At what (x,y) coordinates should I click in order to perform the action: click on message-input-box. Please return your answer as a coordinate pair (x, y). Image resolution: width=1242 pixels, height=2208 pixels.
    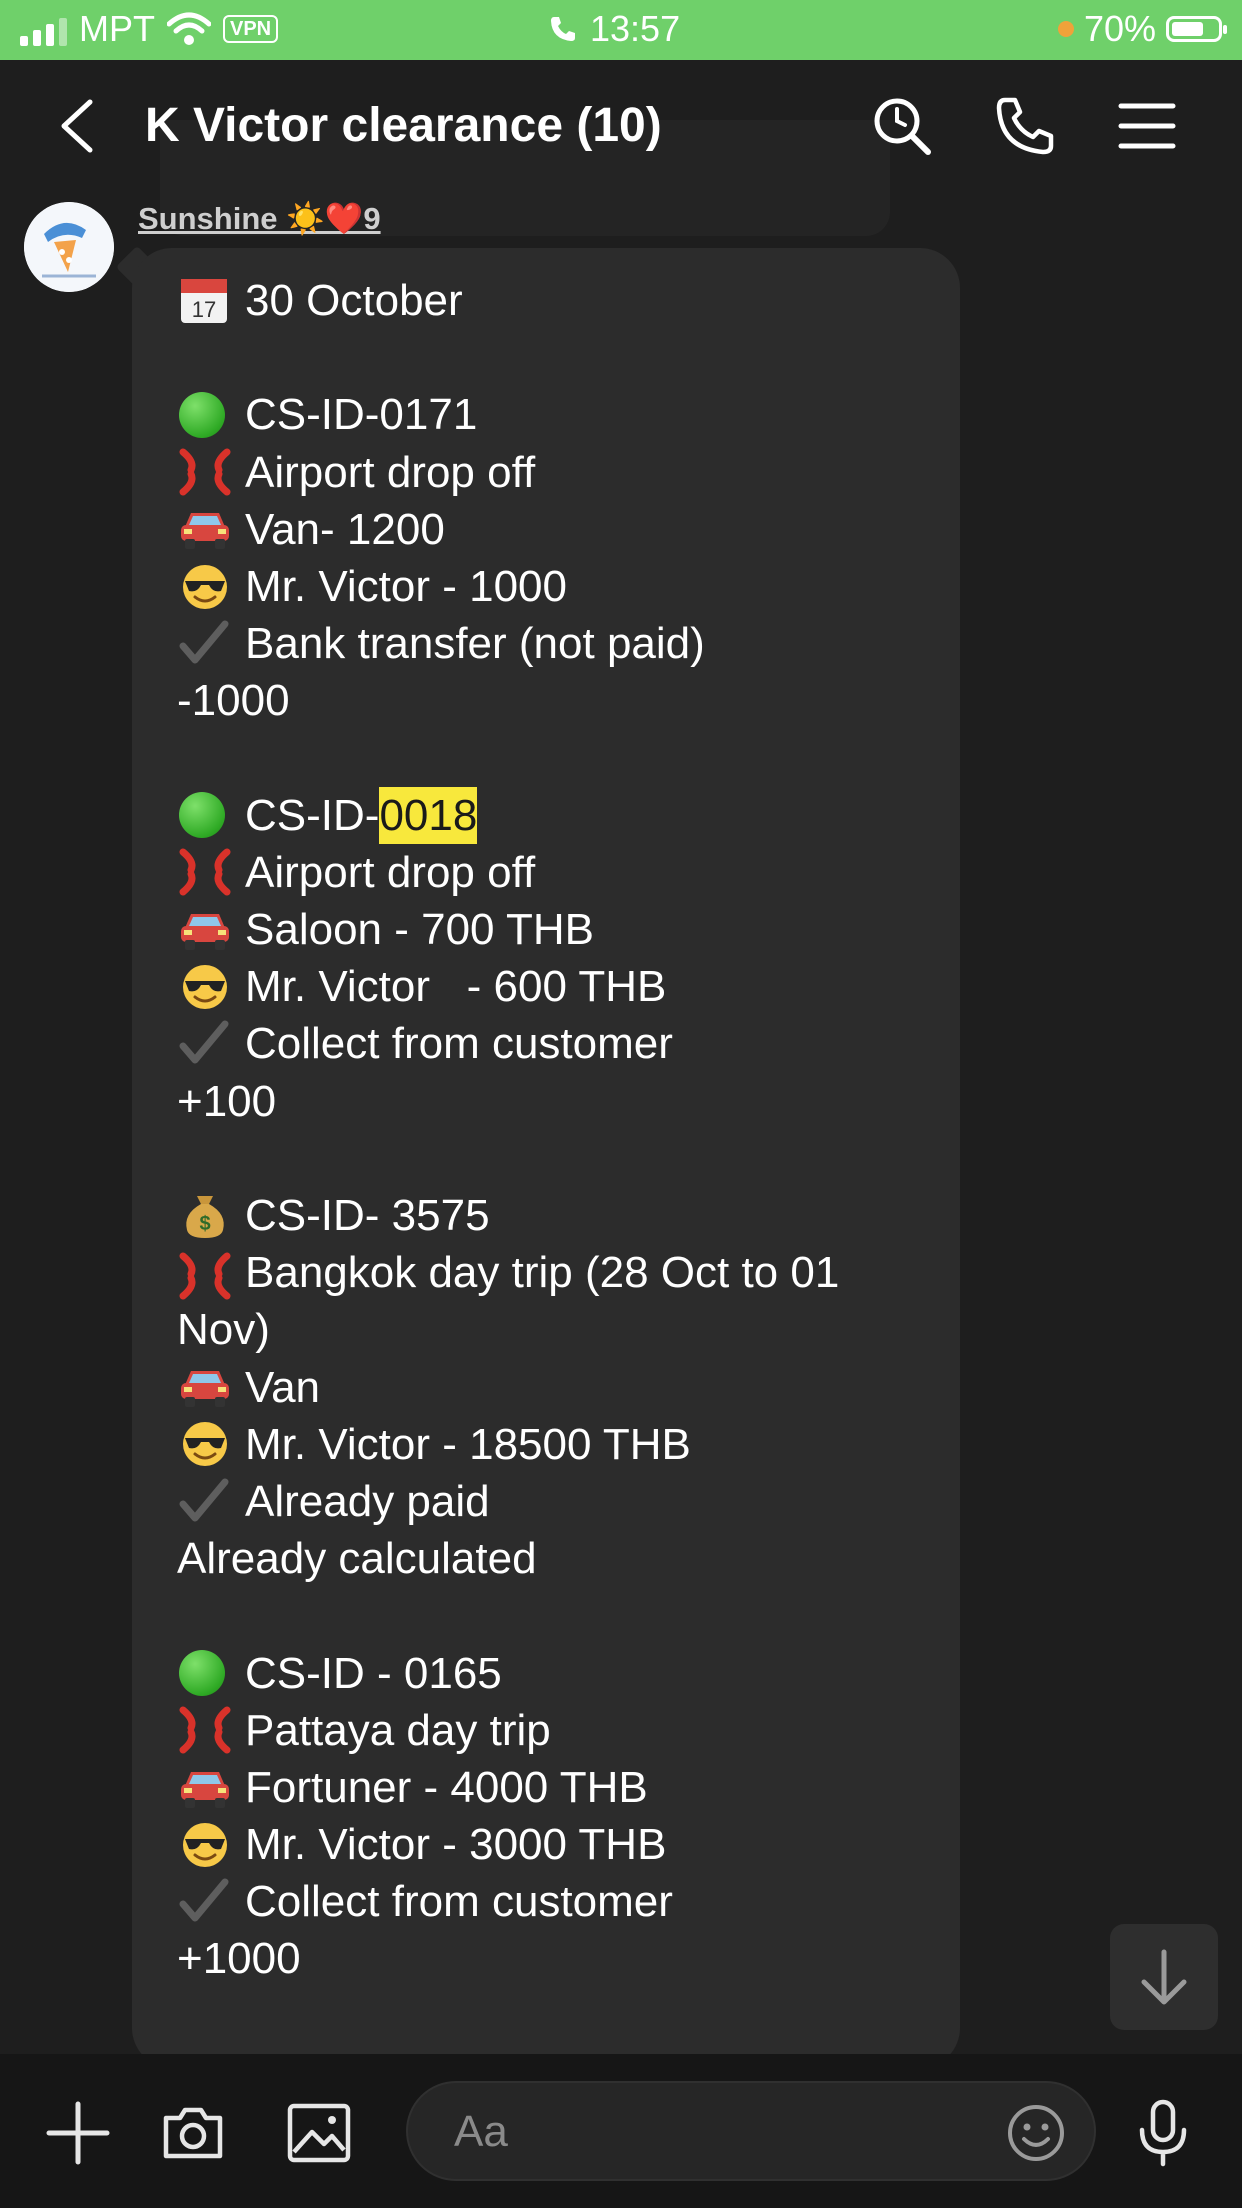
    Looking at the image, I should click on (751, 2131).